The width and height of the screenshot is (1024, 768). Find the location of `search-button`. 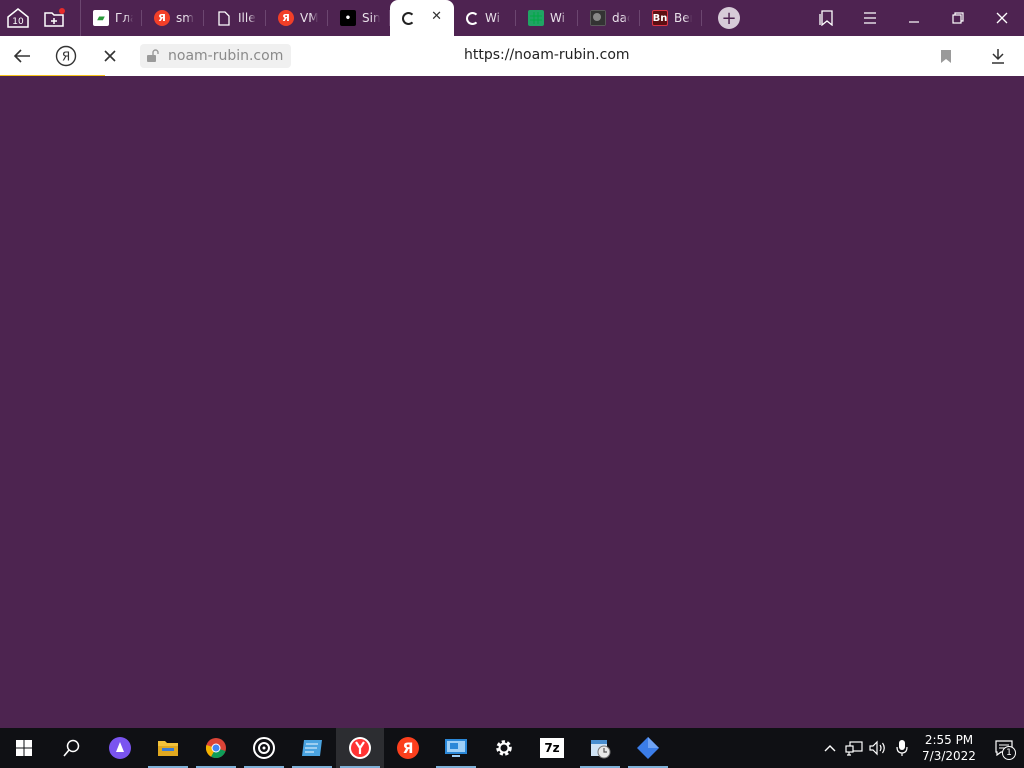

search-button is located at coordinates (72, 748).